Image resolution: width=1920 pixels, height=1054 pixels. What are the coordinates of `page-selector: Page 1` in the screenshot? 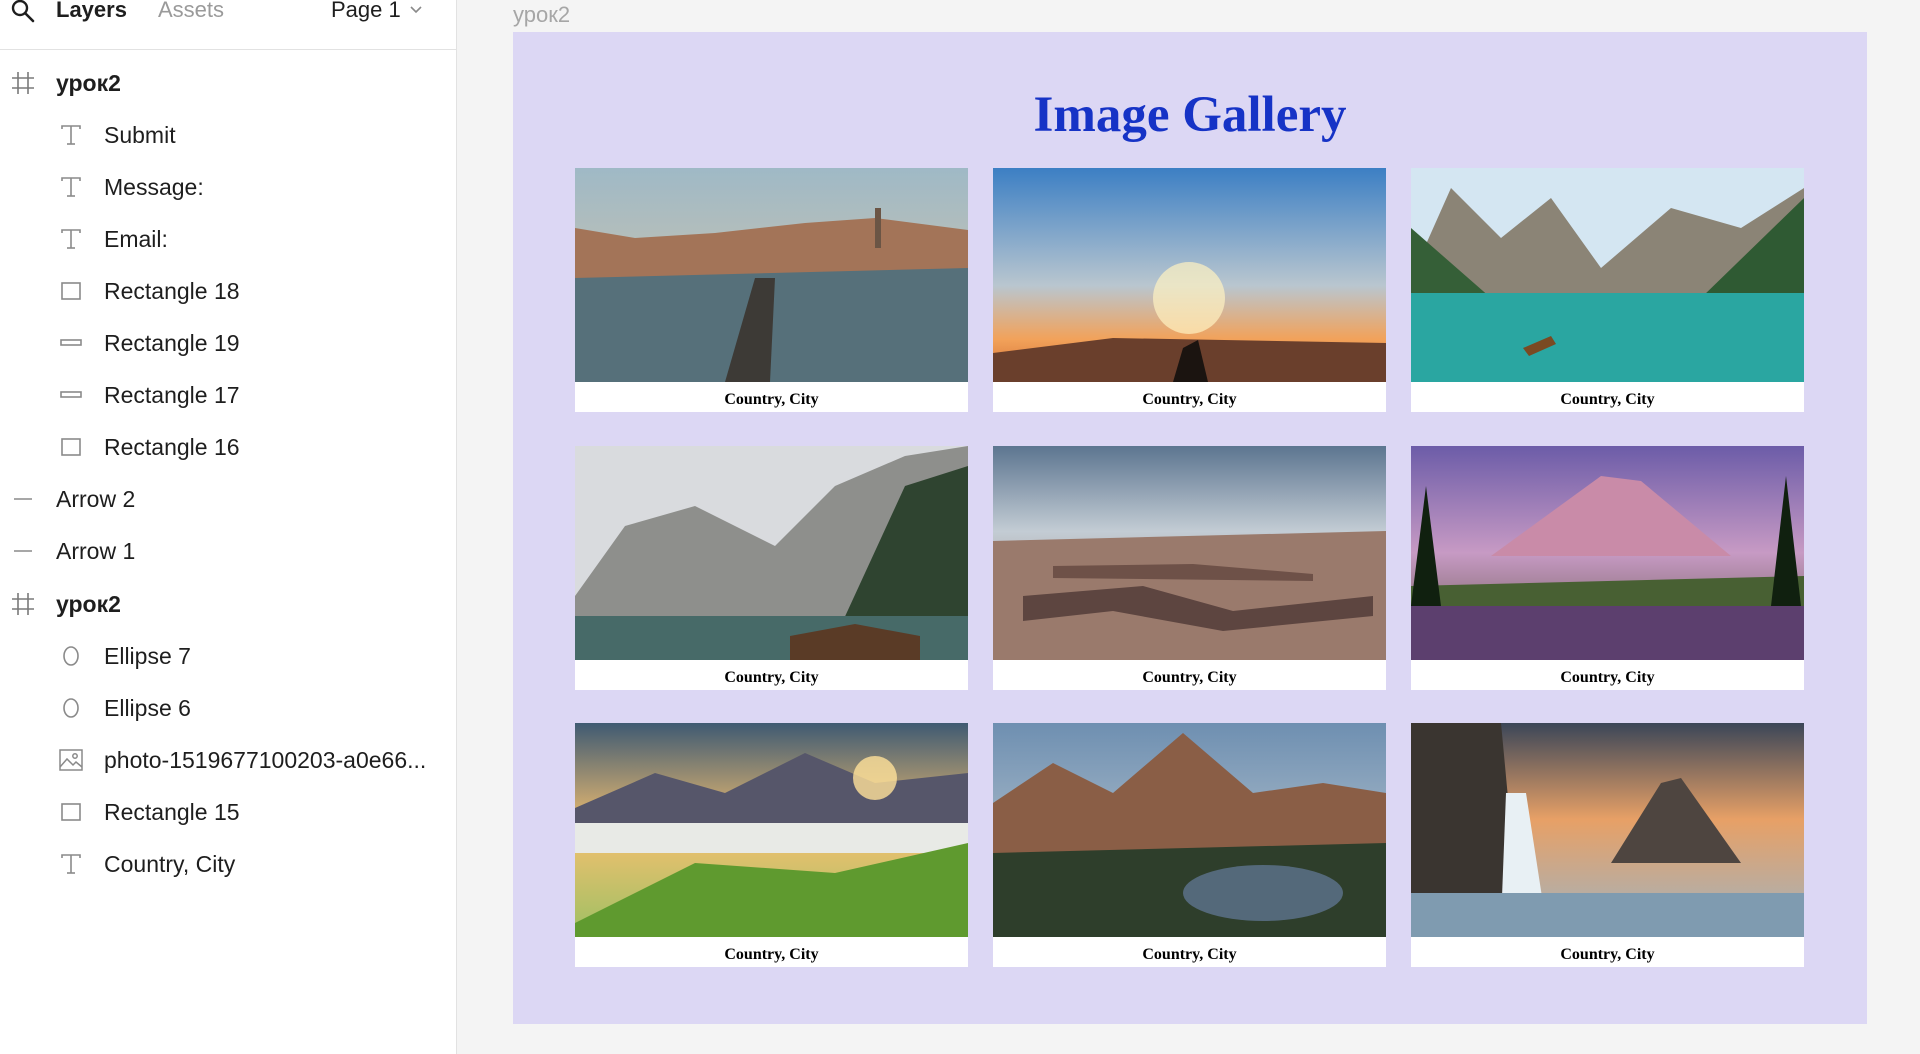 It's located at (377, 12).